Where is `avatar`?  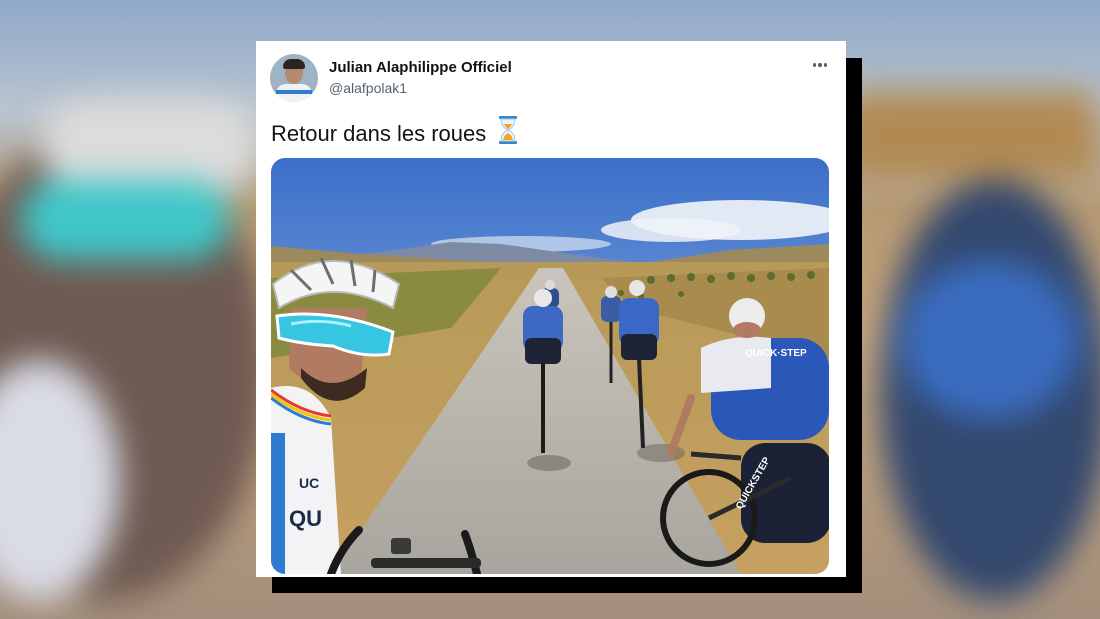
avatar is located at coordinates (294, 78).